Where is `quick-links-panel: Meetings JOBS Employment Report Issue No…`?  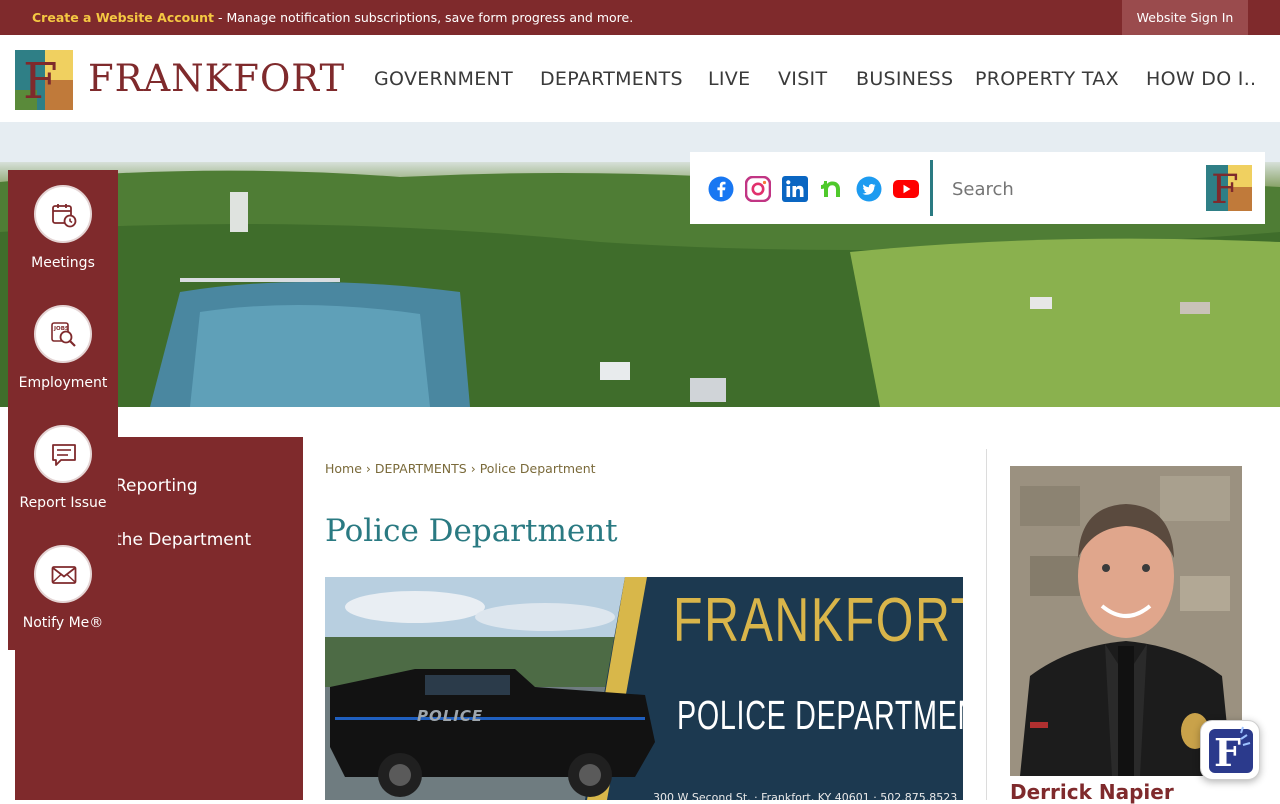 quick-links-panel: Meetings JOBS Employment Report Issue No… is located at coordinates (63, 410).